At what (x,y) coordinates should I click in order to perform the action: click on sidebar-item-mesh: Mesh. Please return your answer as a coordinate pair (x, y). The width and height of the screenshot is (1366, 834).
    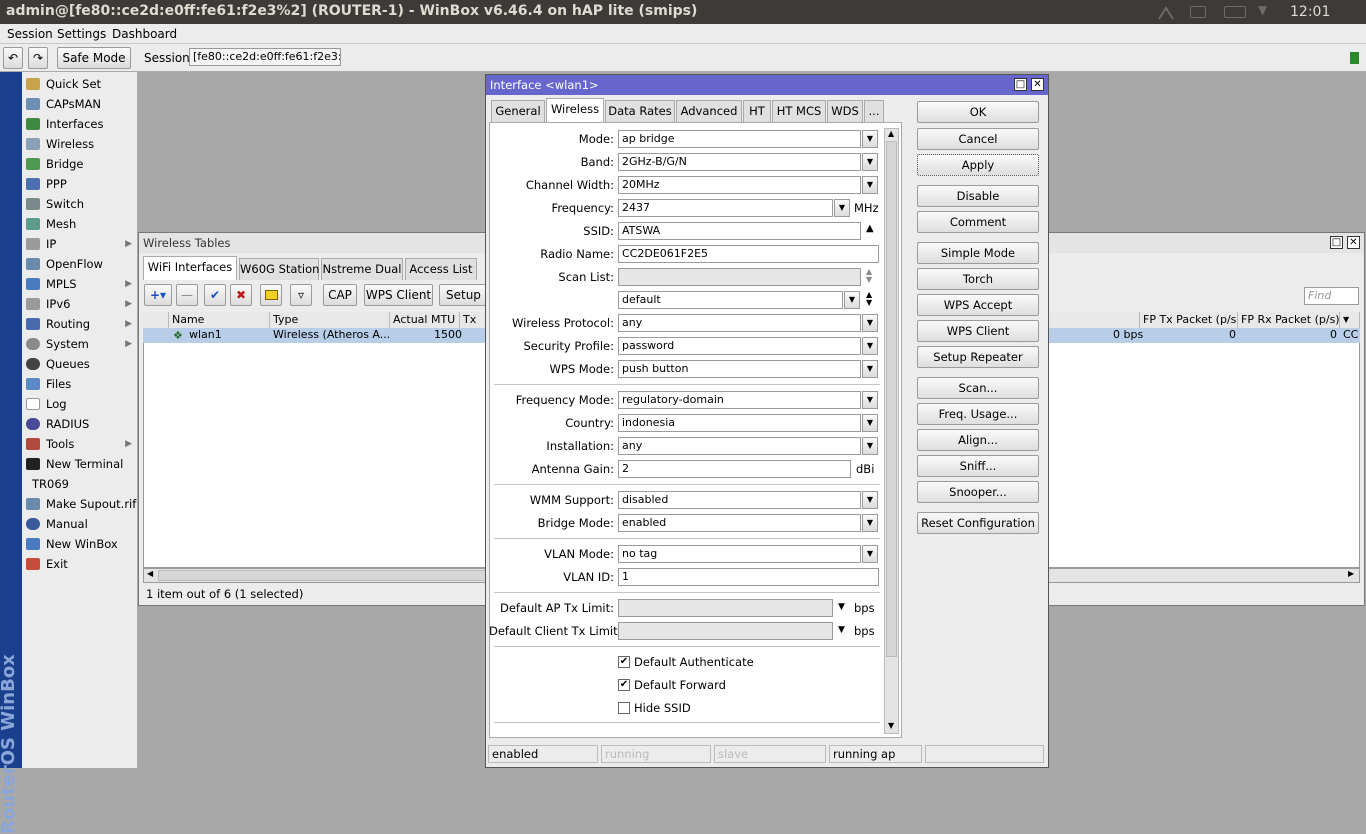
    Looking at the image, I should click on (80, 224).